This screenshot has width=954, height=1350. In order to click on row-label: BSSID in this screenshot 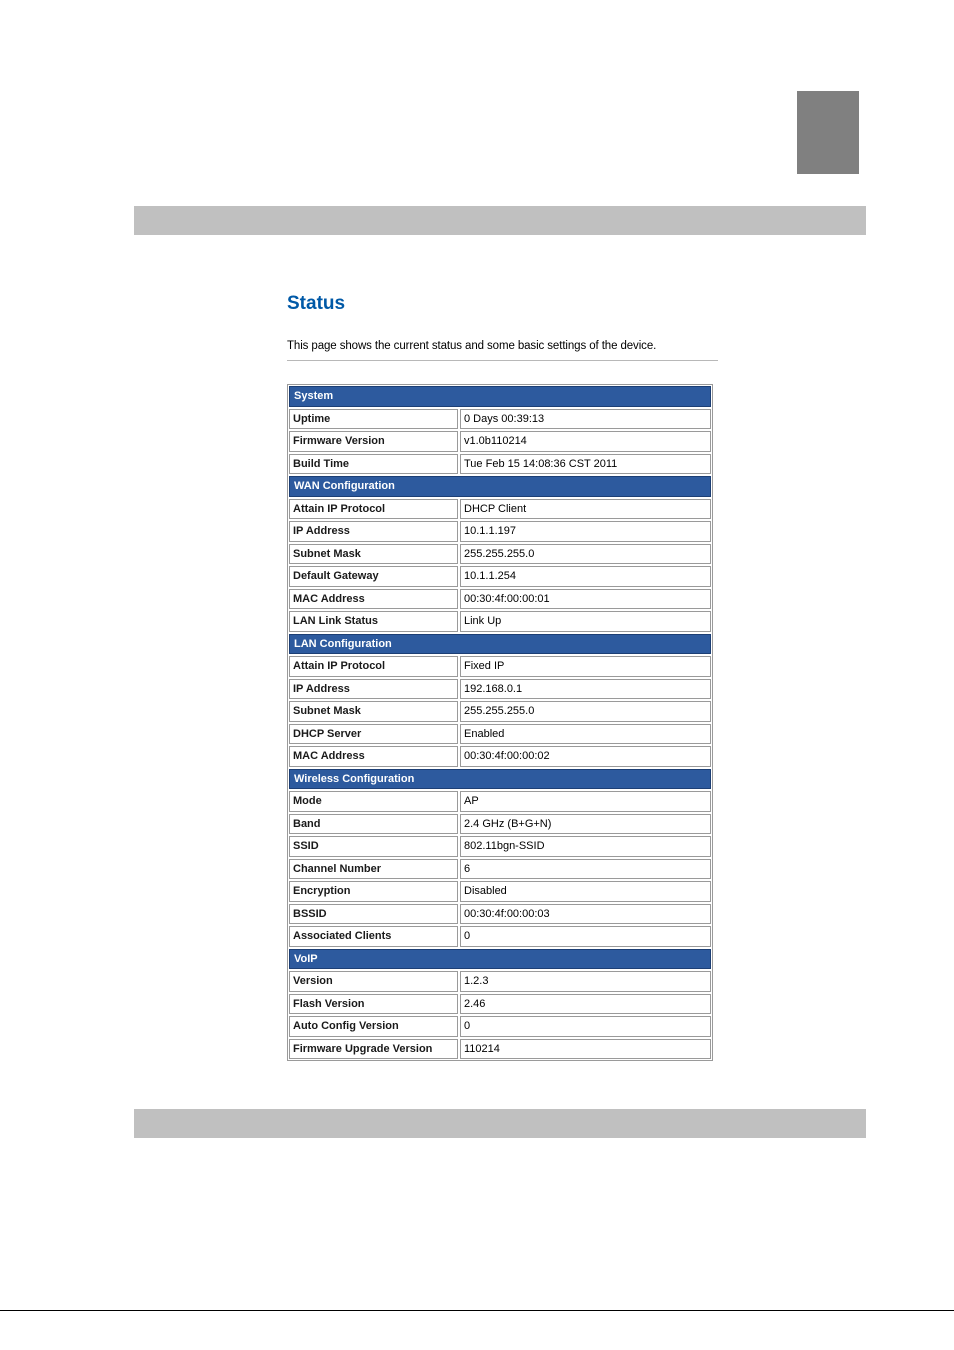, I will do `click(373, 913)`.